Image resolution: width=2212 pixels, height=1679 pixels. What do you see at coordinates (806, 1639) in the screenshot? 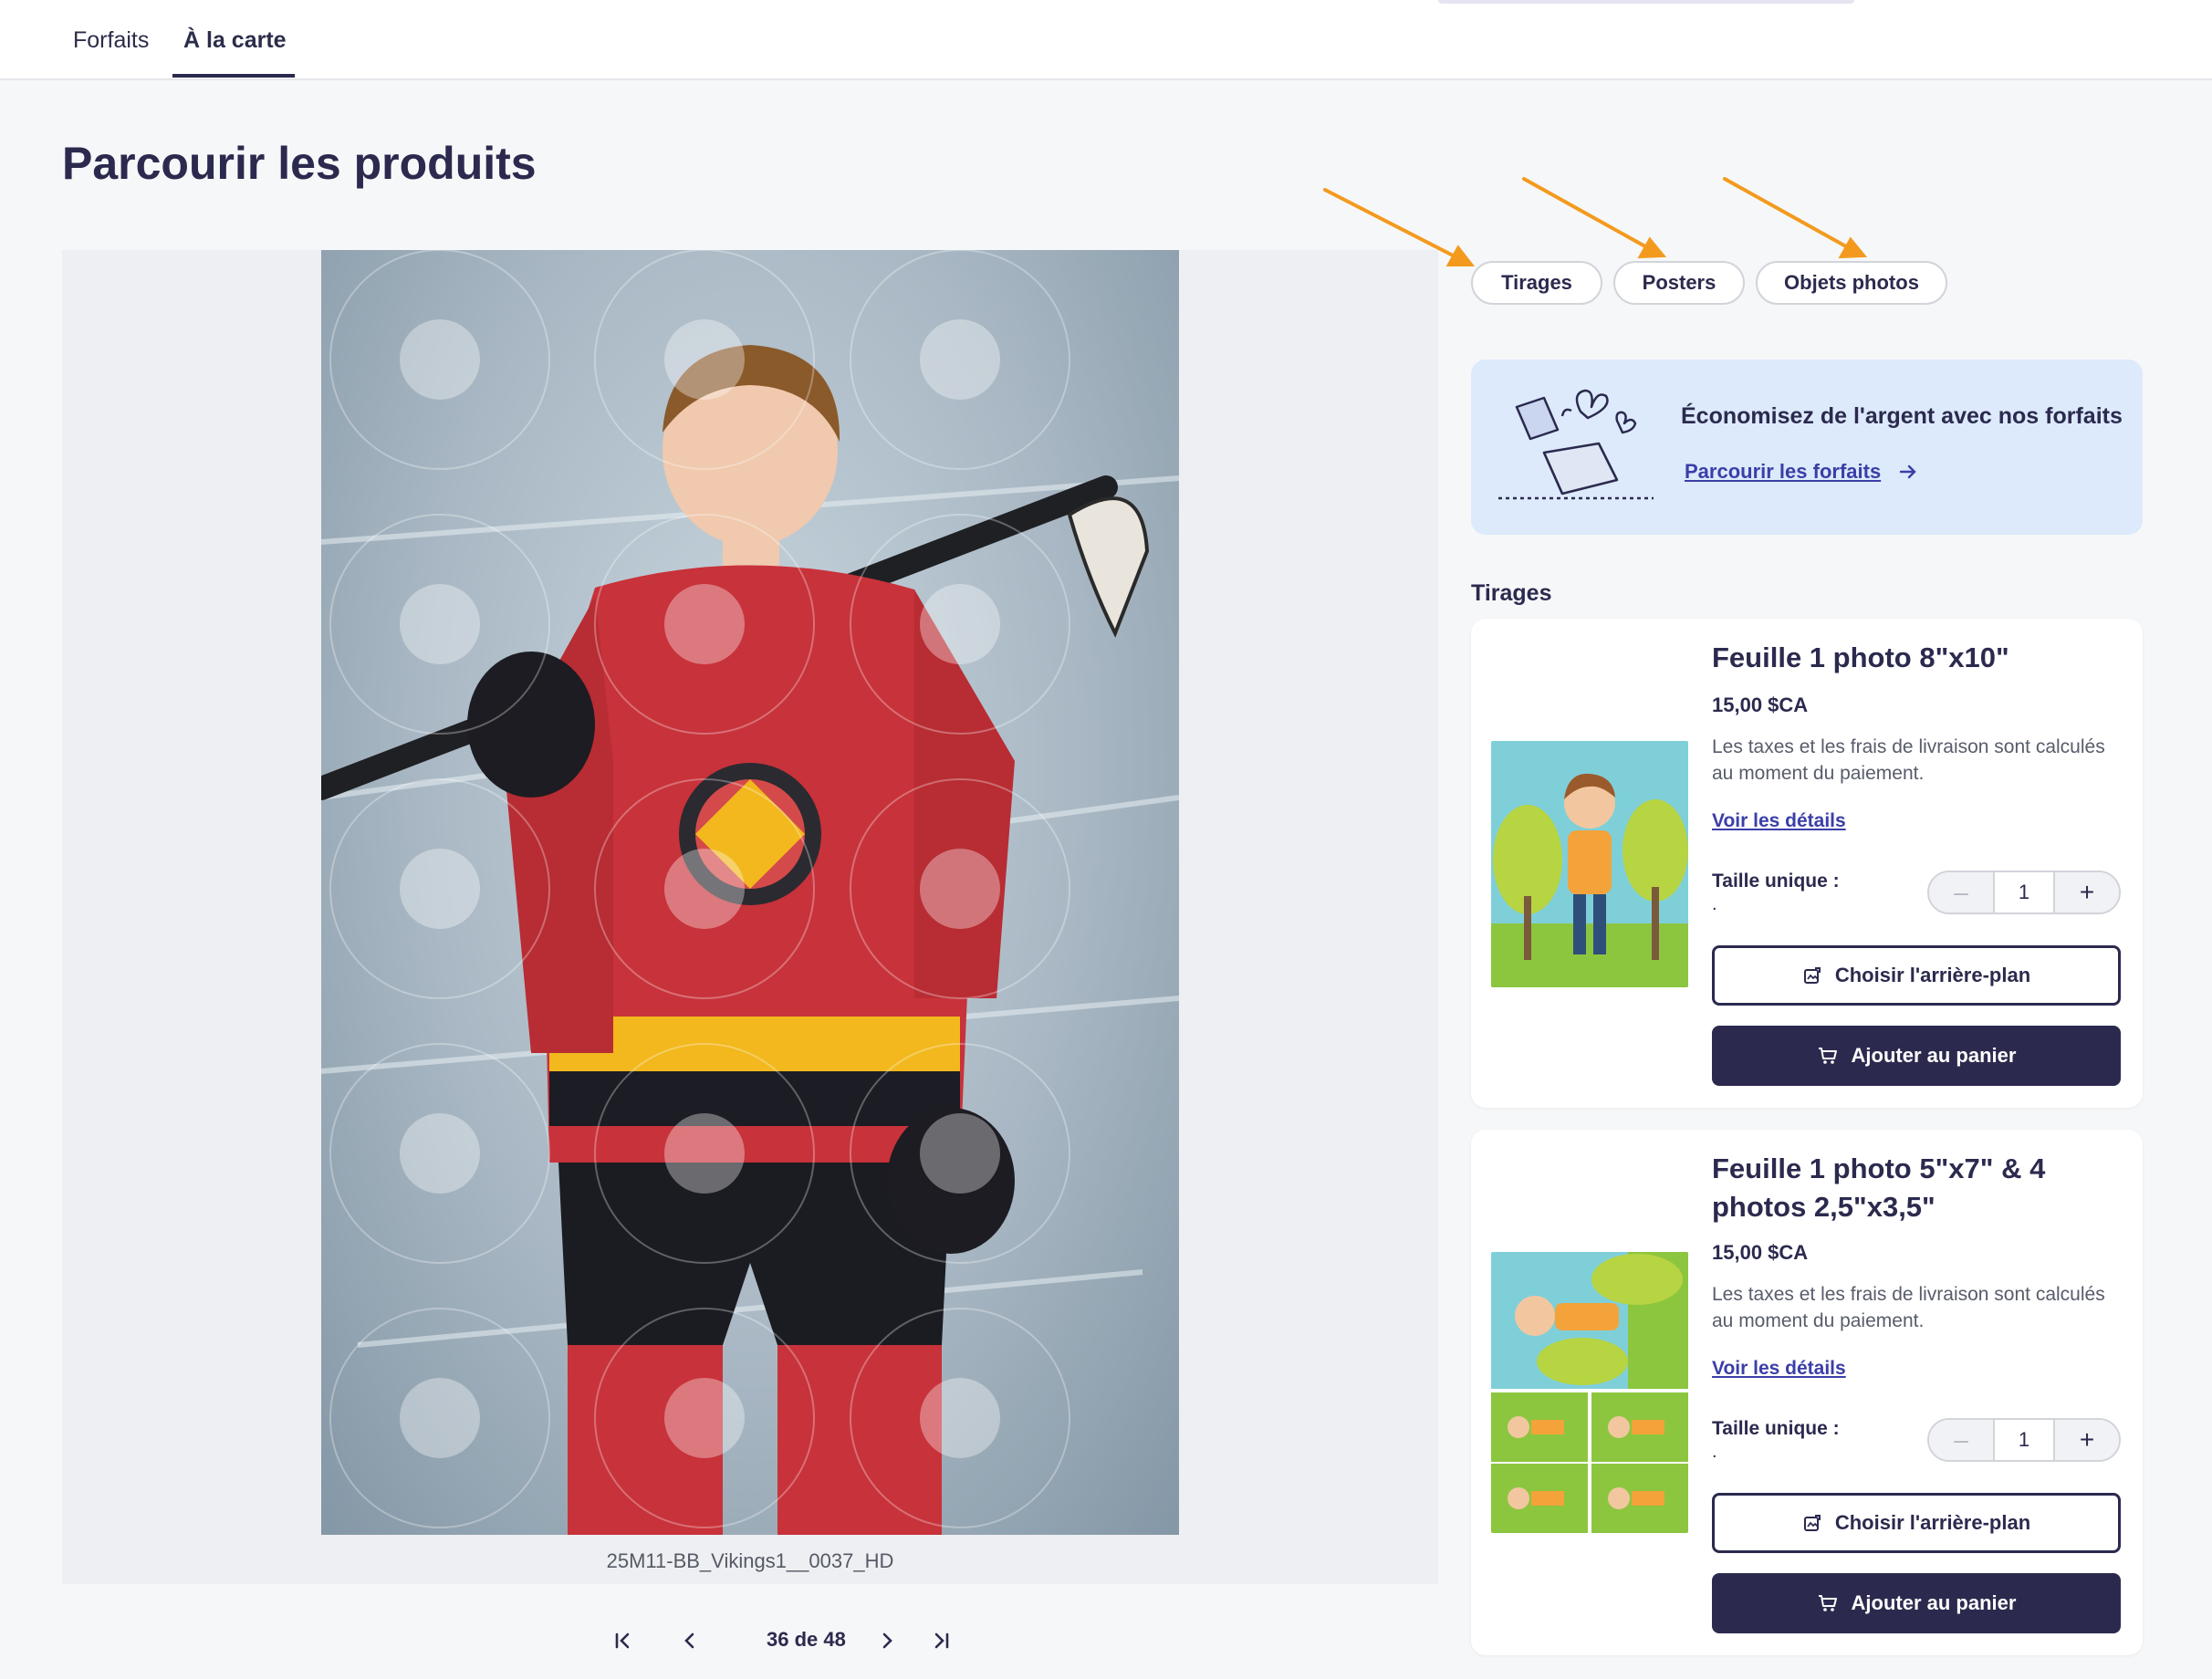
I see `page-counter: 36 de 48` at bounding box center [806, 1639].